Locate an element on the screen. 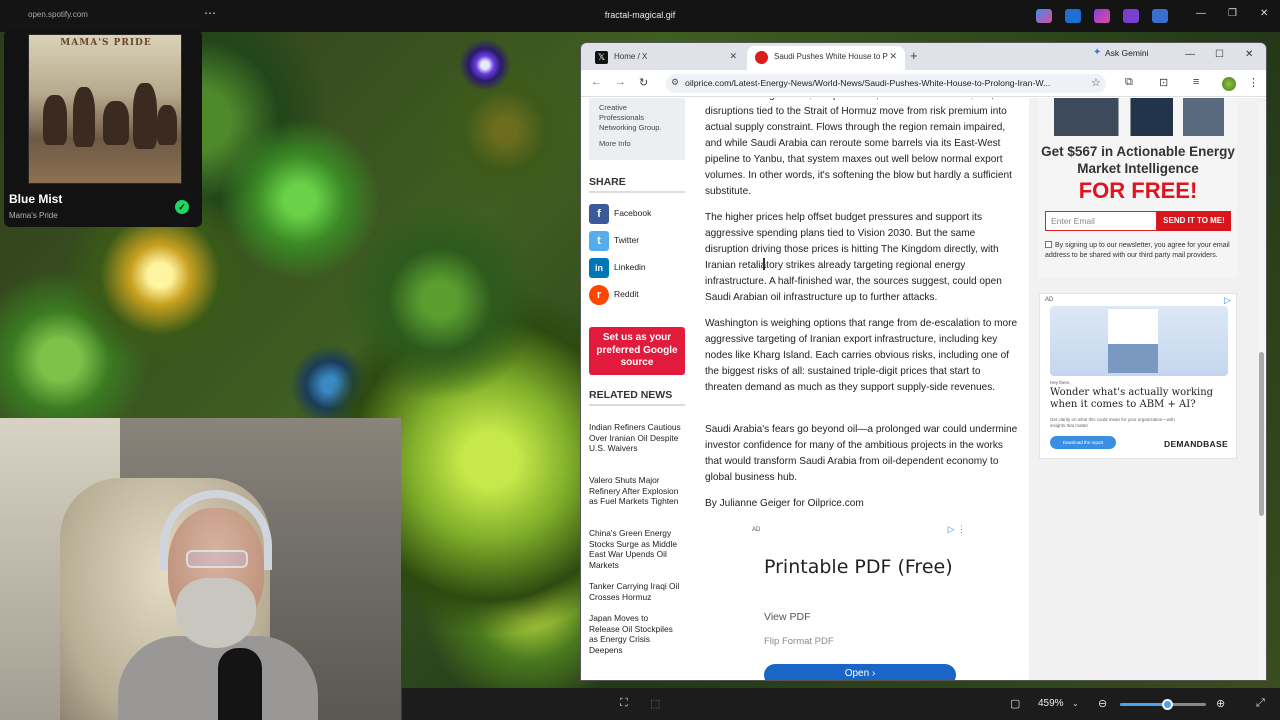  app-pink-icon is located at coordinates (1102, 16).